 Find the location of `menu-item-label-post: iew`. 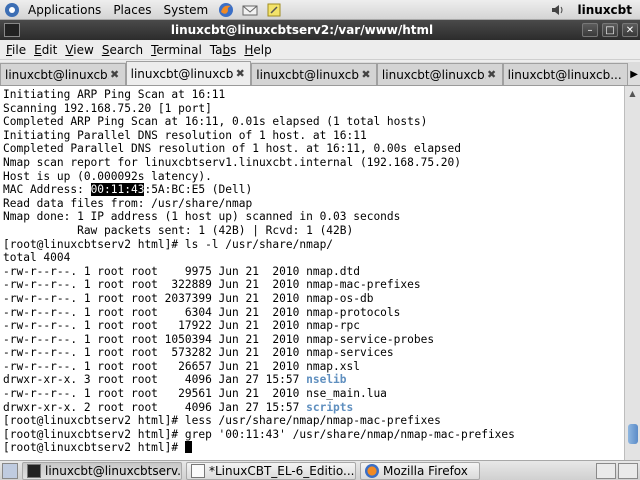

menu-item-label-post: iew is located at coordinates (83, 49).